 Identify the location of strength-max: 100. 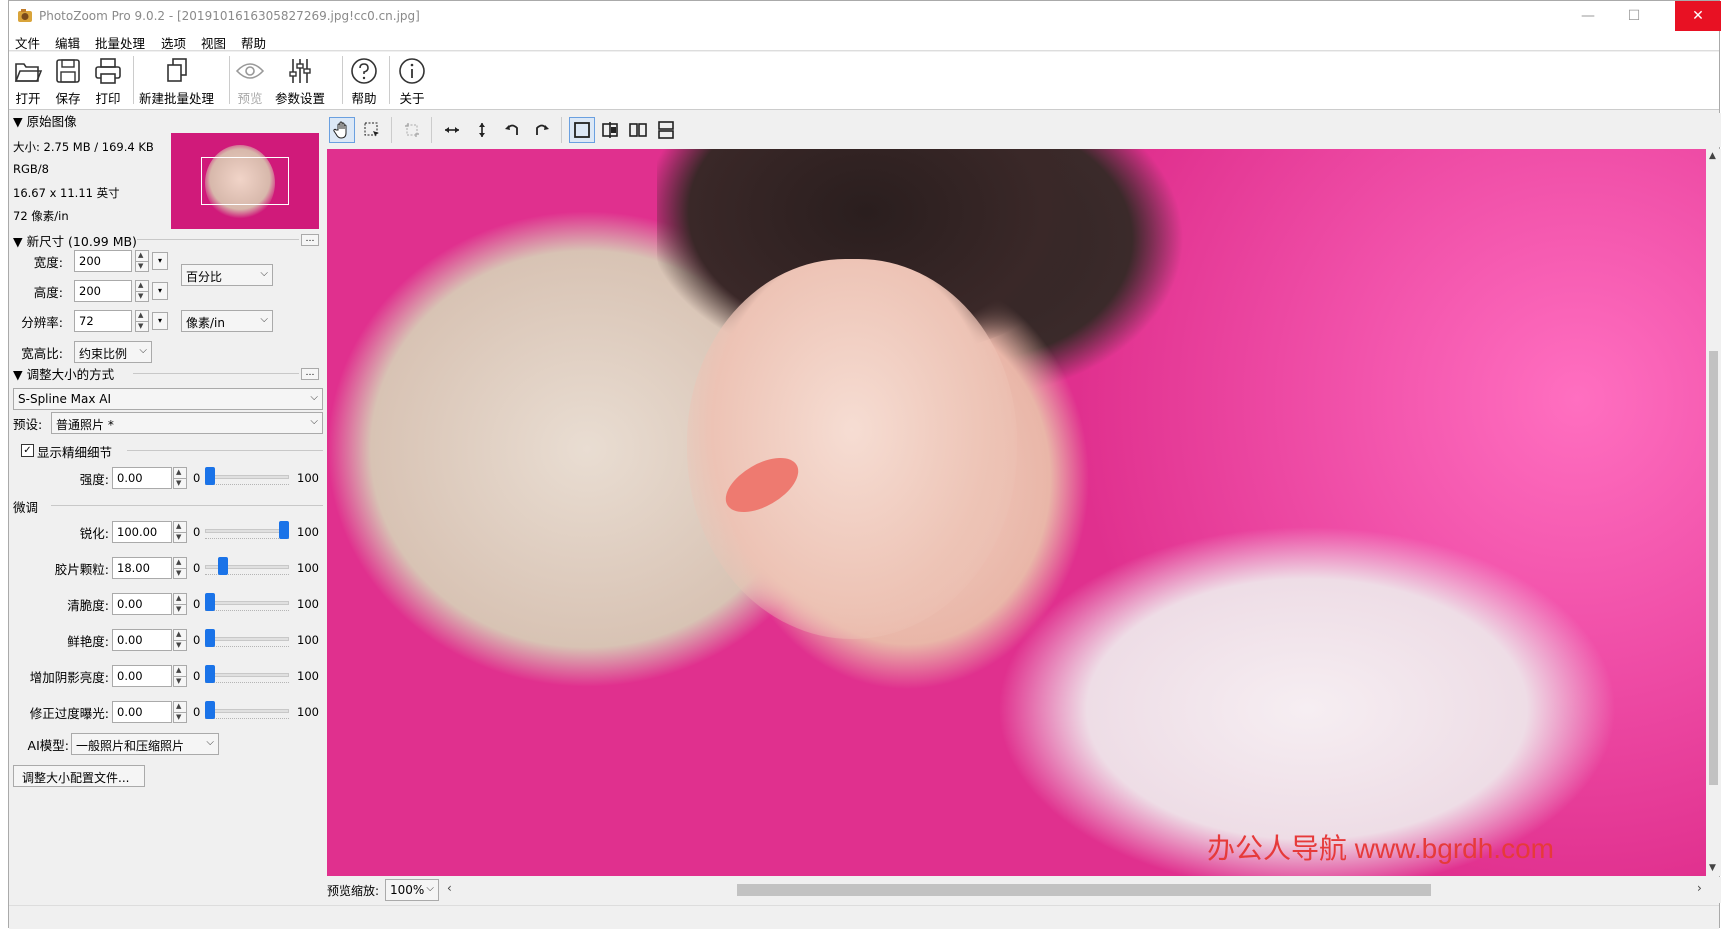
(308, 478).